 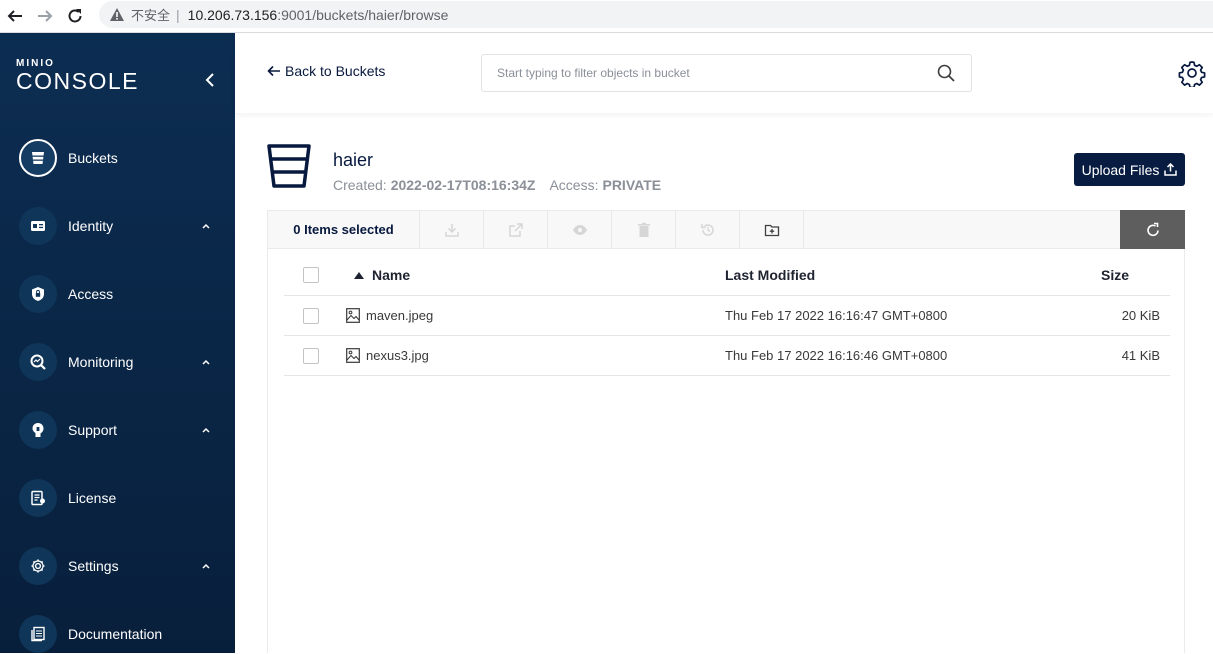 I want to click on file-size: 20 KiB, so click(x=1140, y=315).